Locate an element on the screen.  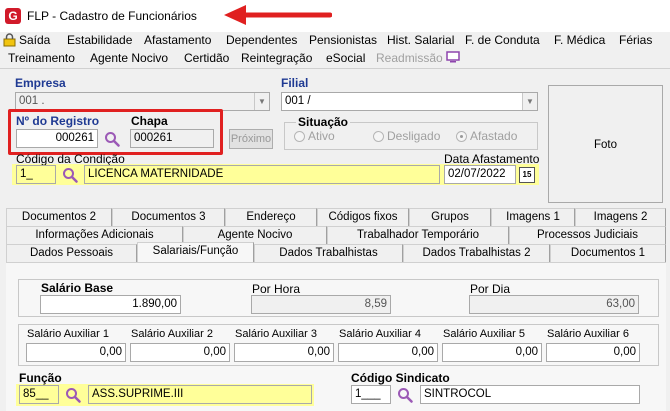
menu-estabilidade: Estabilidade is located at coordinates (99, 40).